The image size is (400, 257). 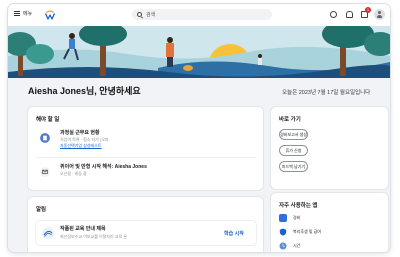 I want to click on search-bar: 검색, so click(x=202, y=14).